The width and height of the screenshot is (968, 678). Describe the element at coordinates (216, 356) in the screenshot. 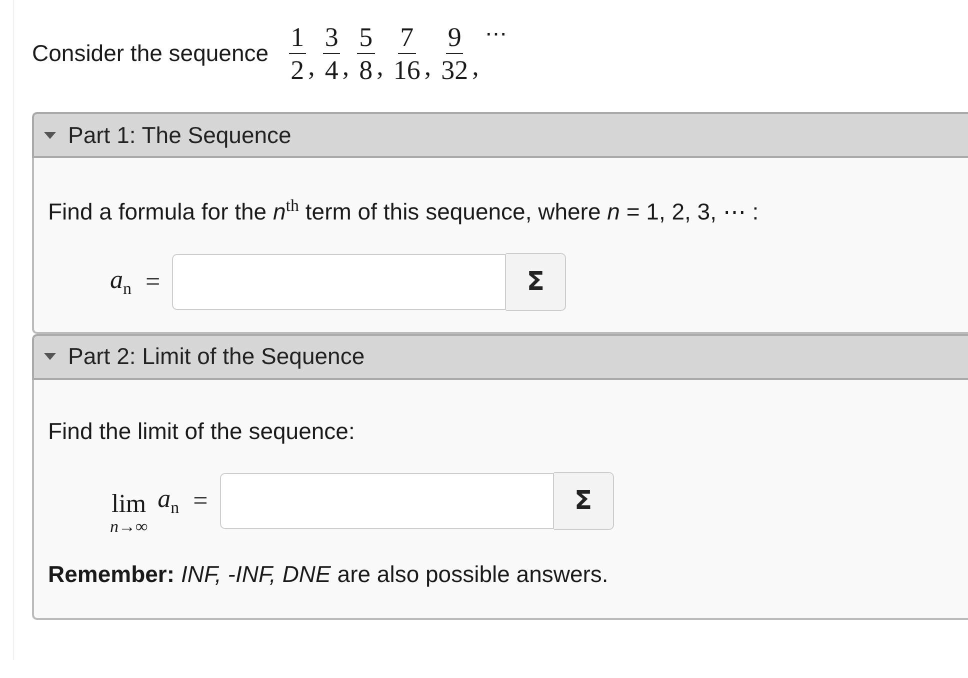

I see `part-title: Part 2: Limit of the Sequence` at that location.